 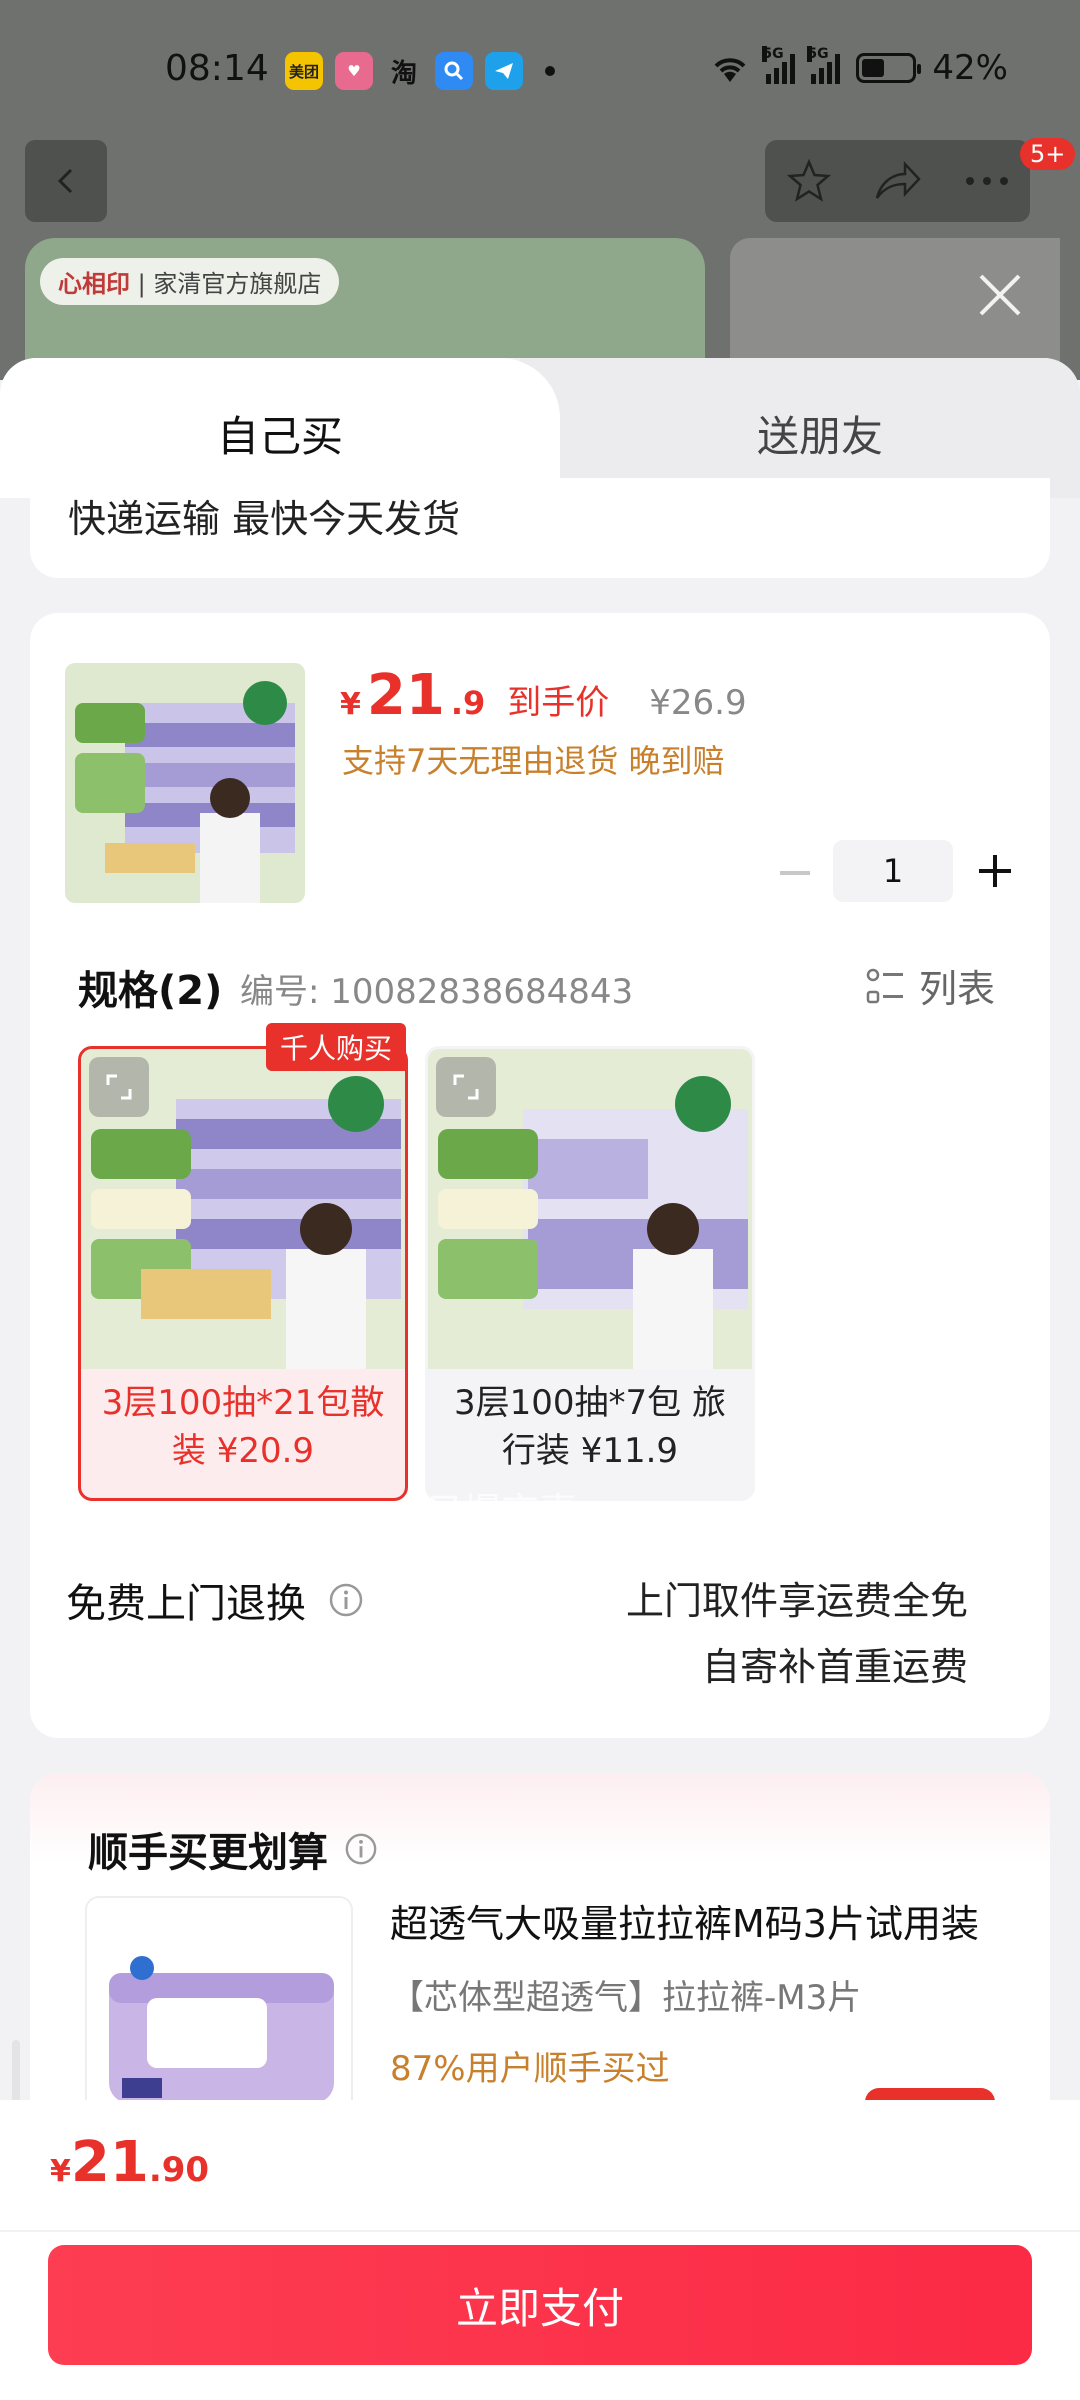 I want to click on close-button, so click(x=1000, y=297).